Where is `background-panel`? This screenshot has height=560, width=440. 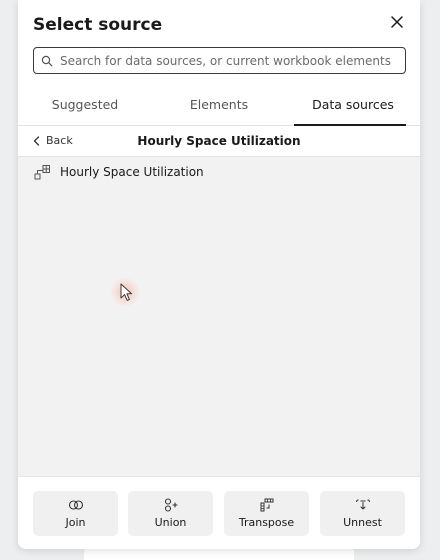
background-panel is located at coordinates (219, 554).